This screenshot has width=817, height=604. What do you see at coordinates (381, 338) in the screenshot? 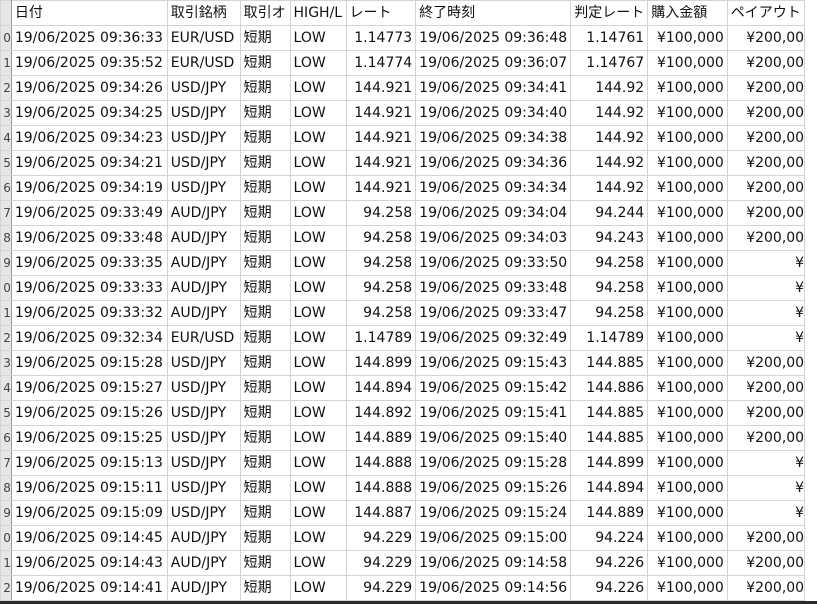
I see `table-cell: 1.14789` at bounding box center [381, 338].